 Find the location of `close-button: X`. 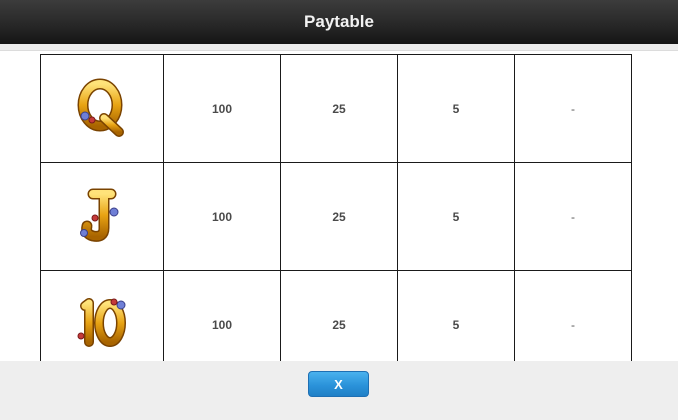

close-button: X is located at coordinates (338, 384).